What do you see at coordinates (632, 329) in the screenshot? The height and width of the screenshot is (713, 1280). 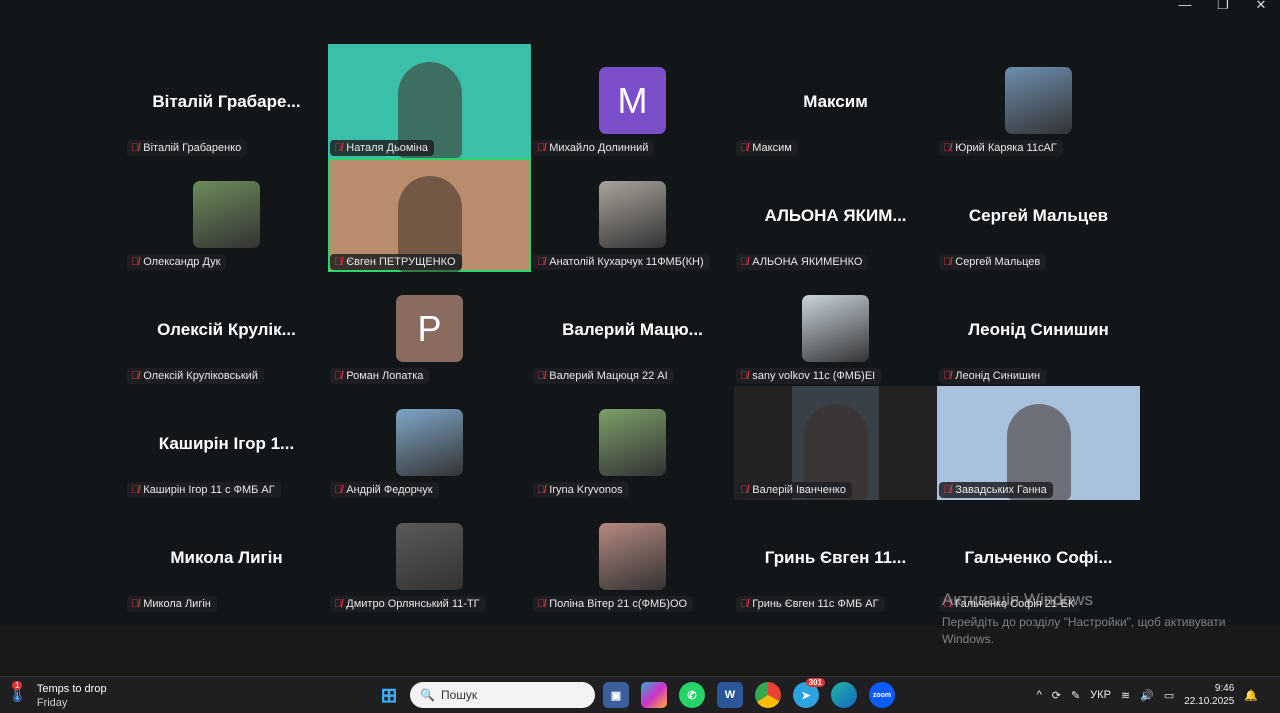 I see `participant-tile: Валерий Мацю... 🎙̸ Валерий Мацюця 22 АІ` at bounding box center [632, 329].